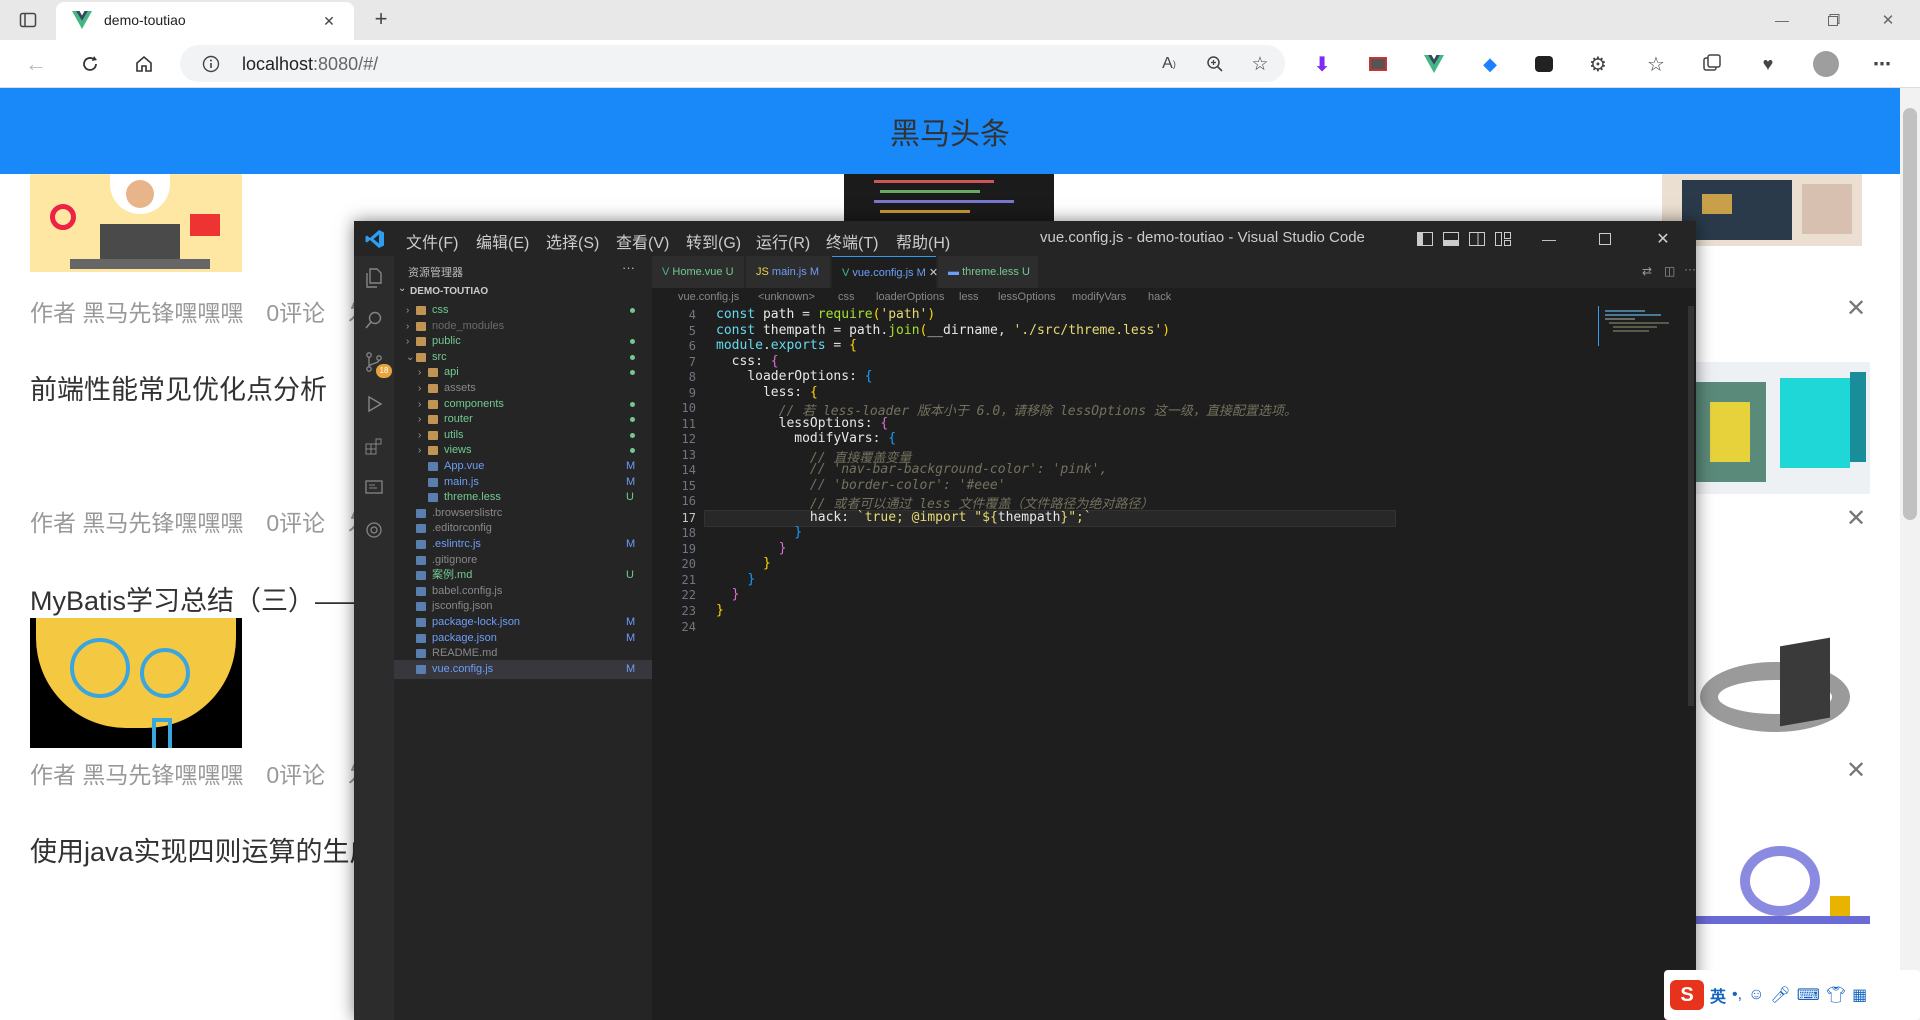 This screenshot has height=1020, width=1920. I want to click on menu-terminal: 终端(T), so click(852, 241).